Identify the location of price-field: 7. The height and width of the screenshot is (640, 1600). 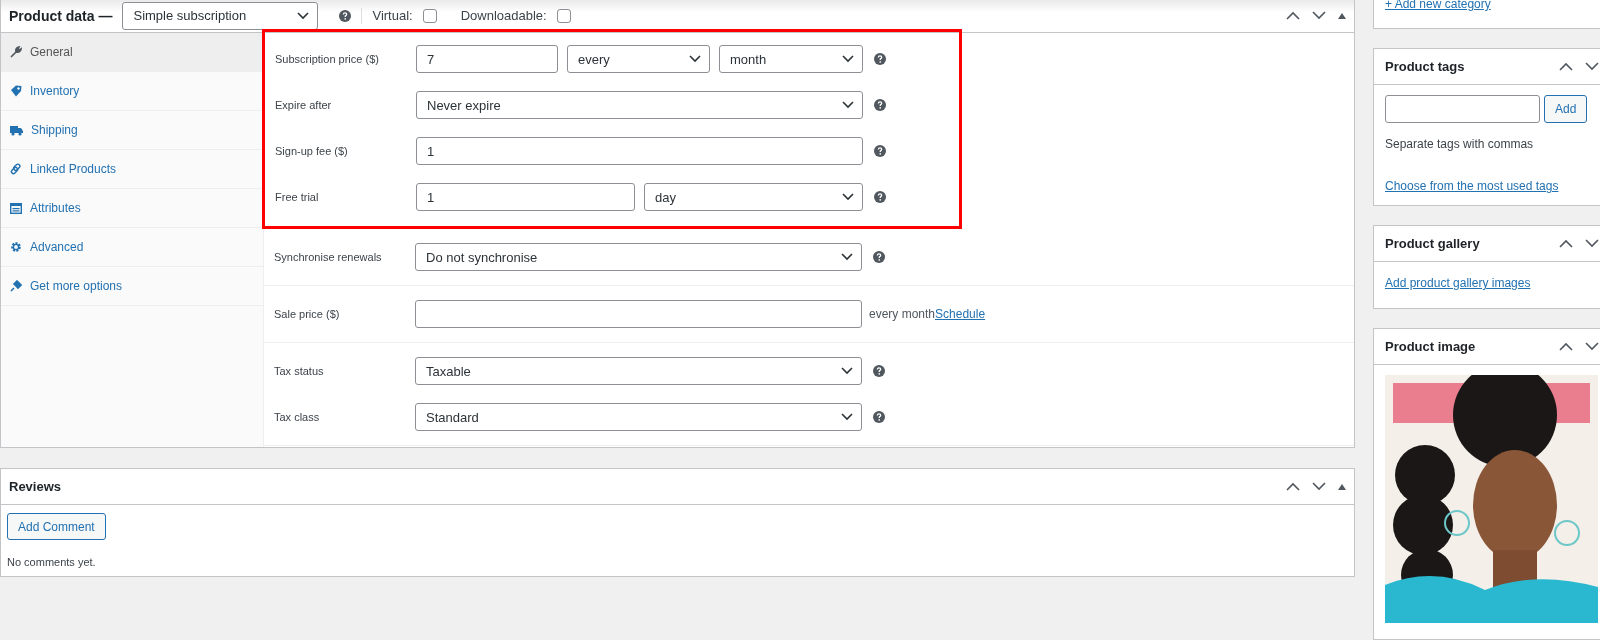
(487, 59).